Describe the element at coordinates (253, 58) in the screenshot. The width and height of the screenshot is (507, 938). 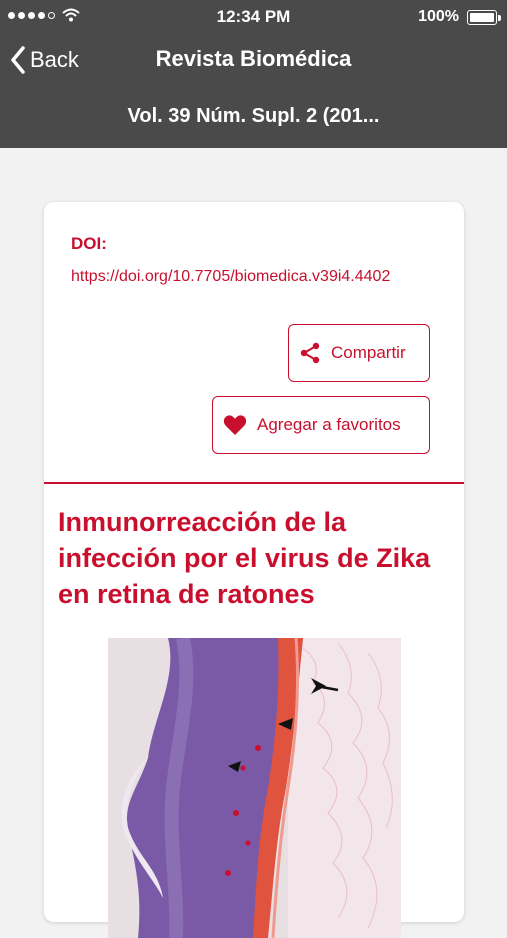
I see `page-title: Revista Biomédica` at that location.